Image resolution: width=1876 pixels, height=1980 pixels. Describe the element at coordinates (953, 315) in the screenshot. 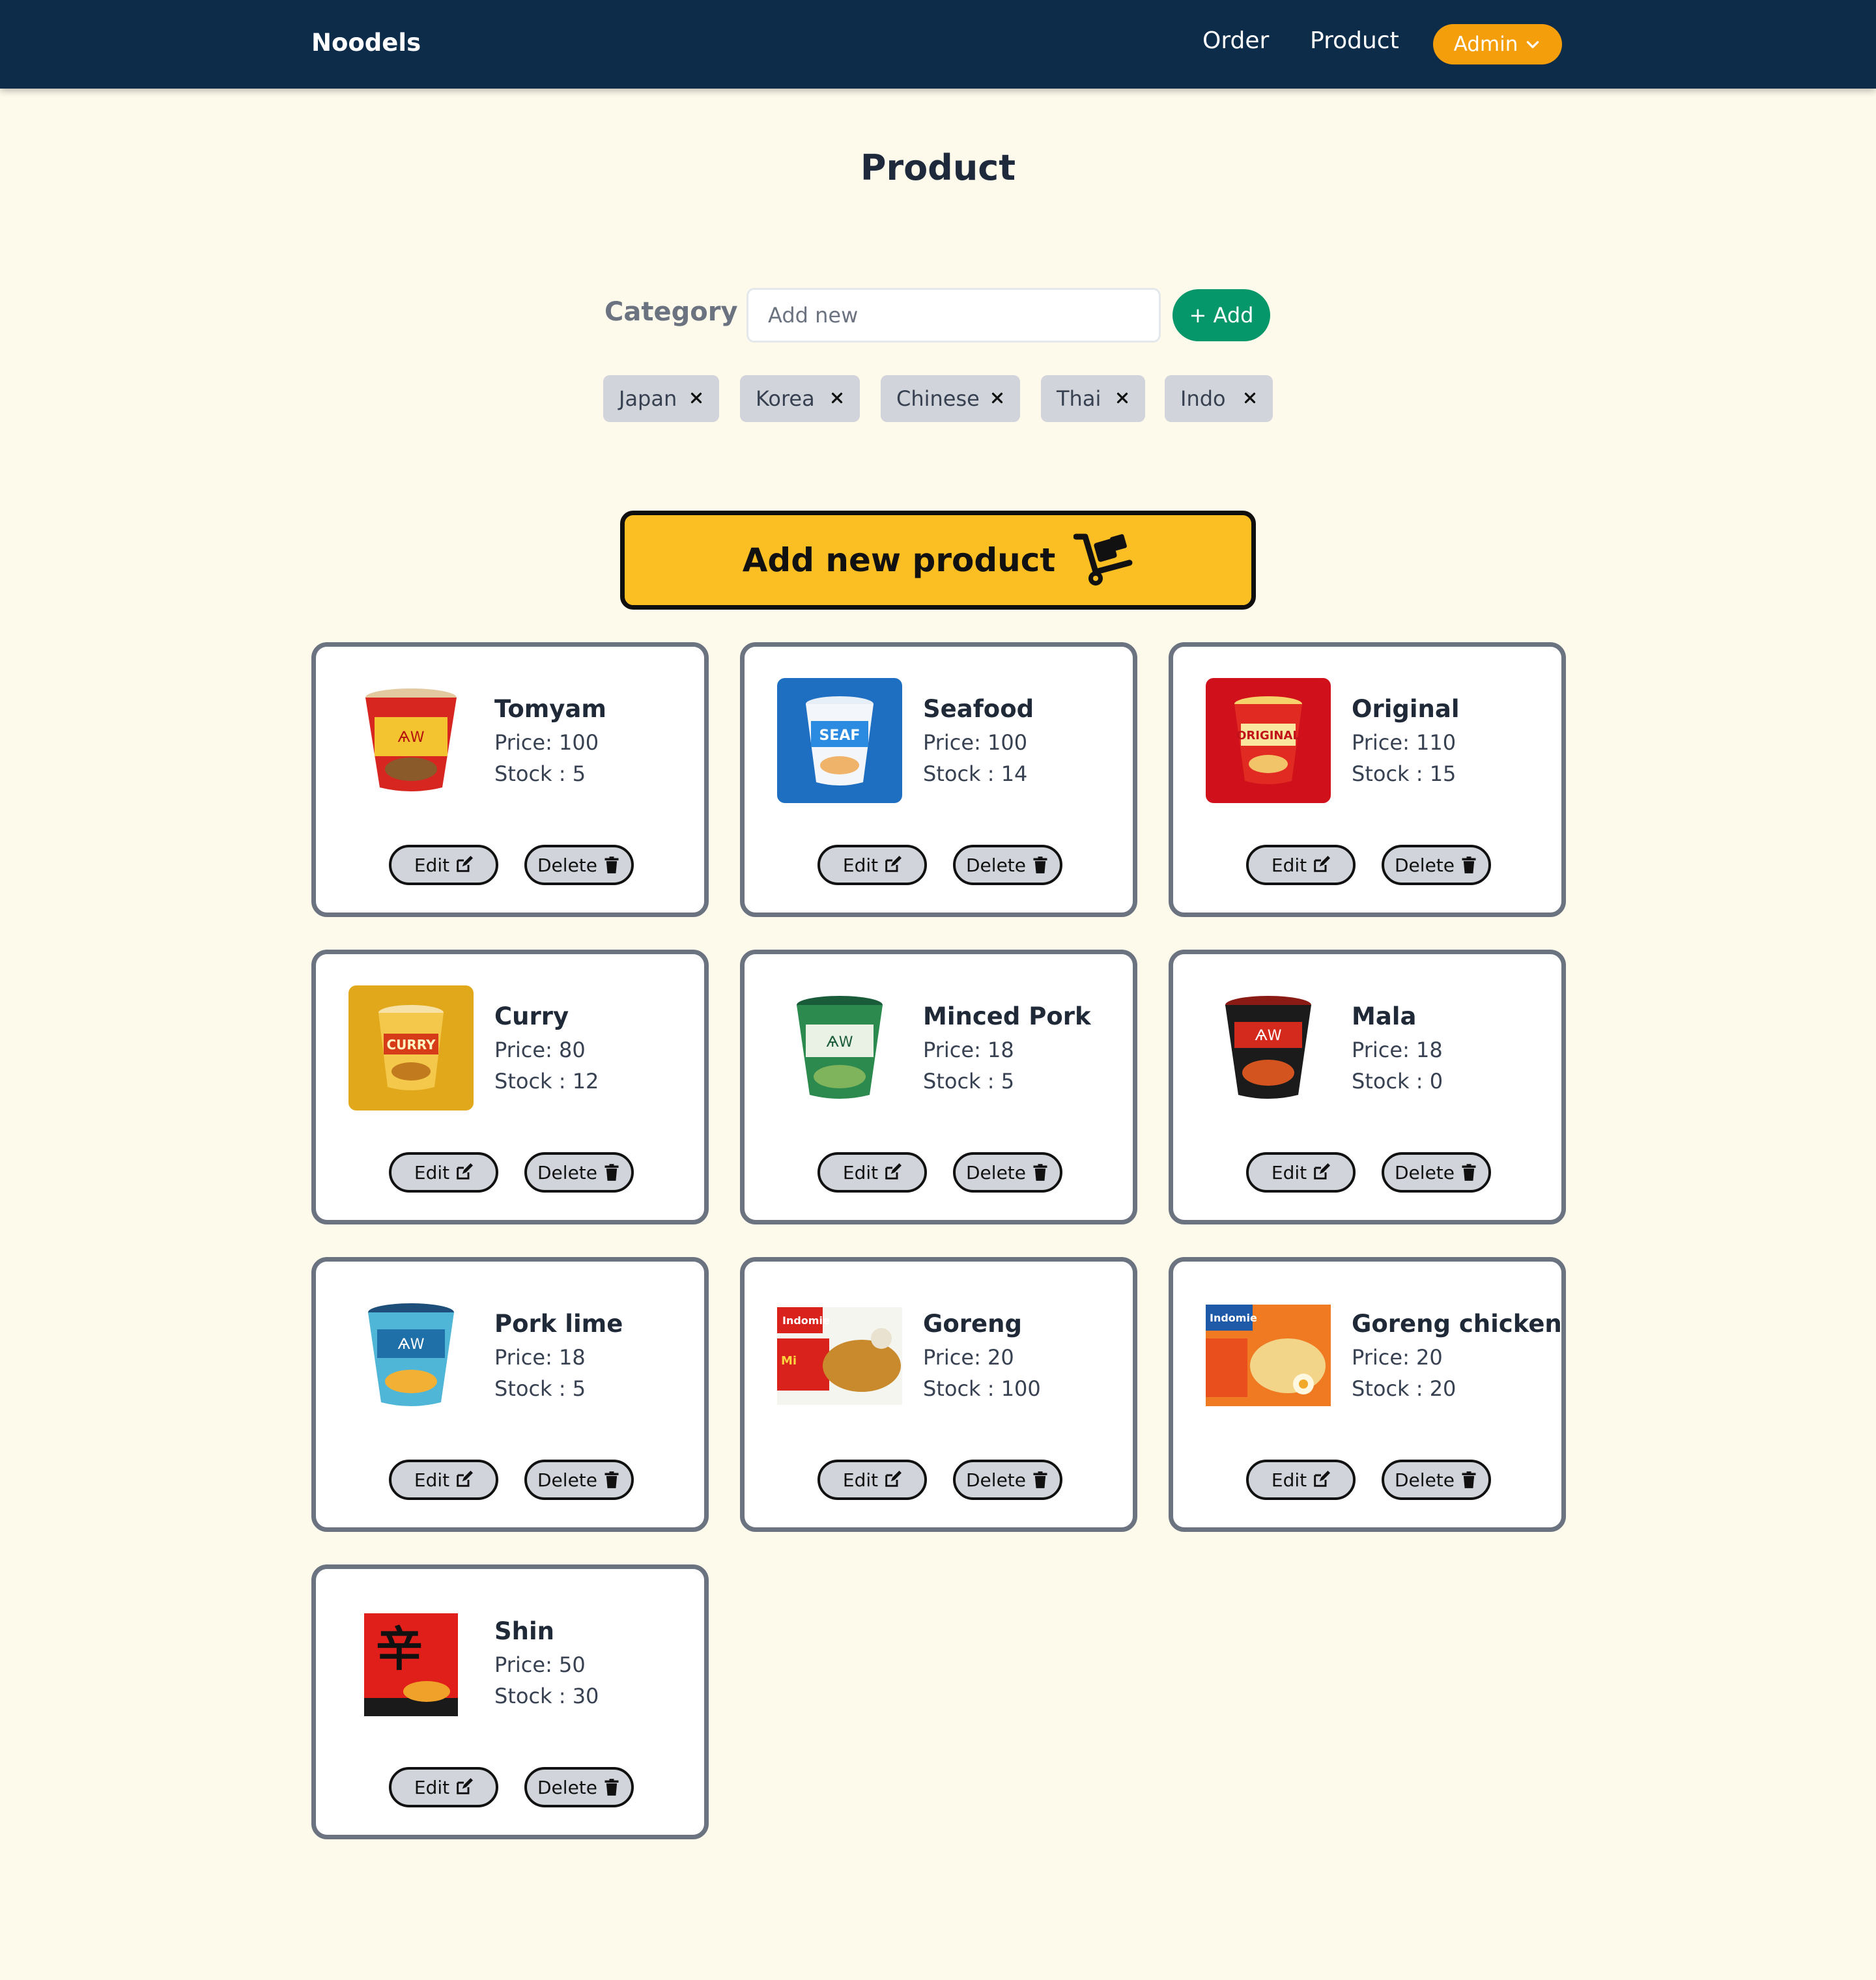

I see `category-input` at that location.